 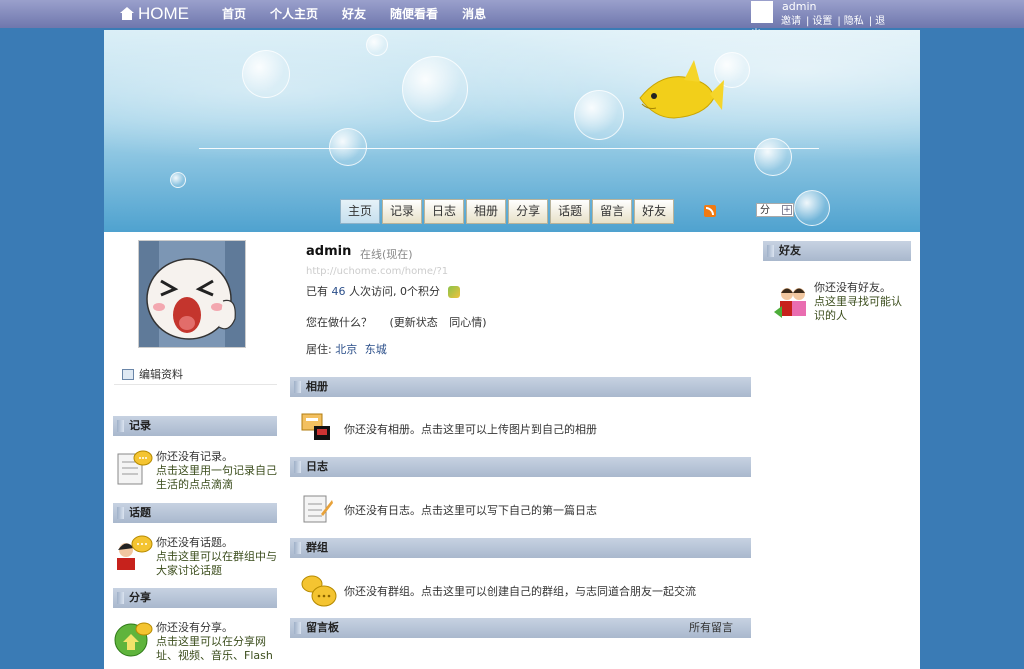 What do you see at coordinates (140, 512) in the screenshot?
I see `topics-title: 话题` at bounding box center [140, 512].